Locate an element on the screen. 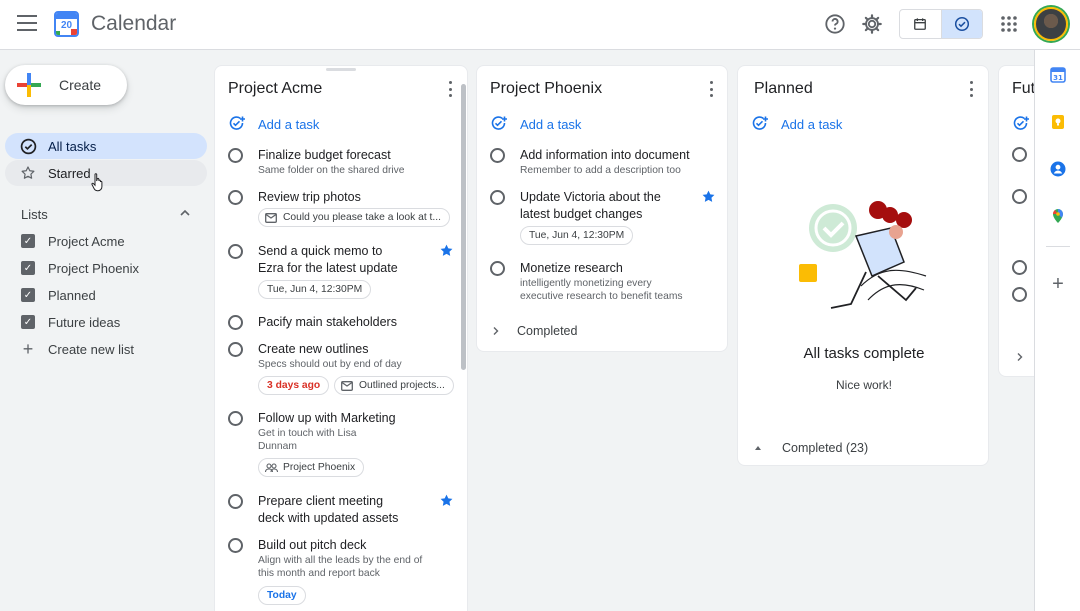  completed-label: Completed (23) is located at coordinates (825, 448).